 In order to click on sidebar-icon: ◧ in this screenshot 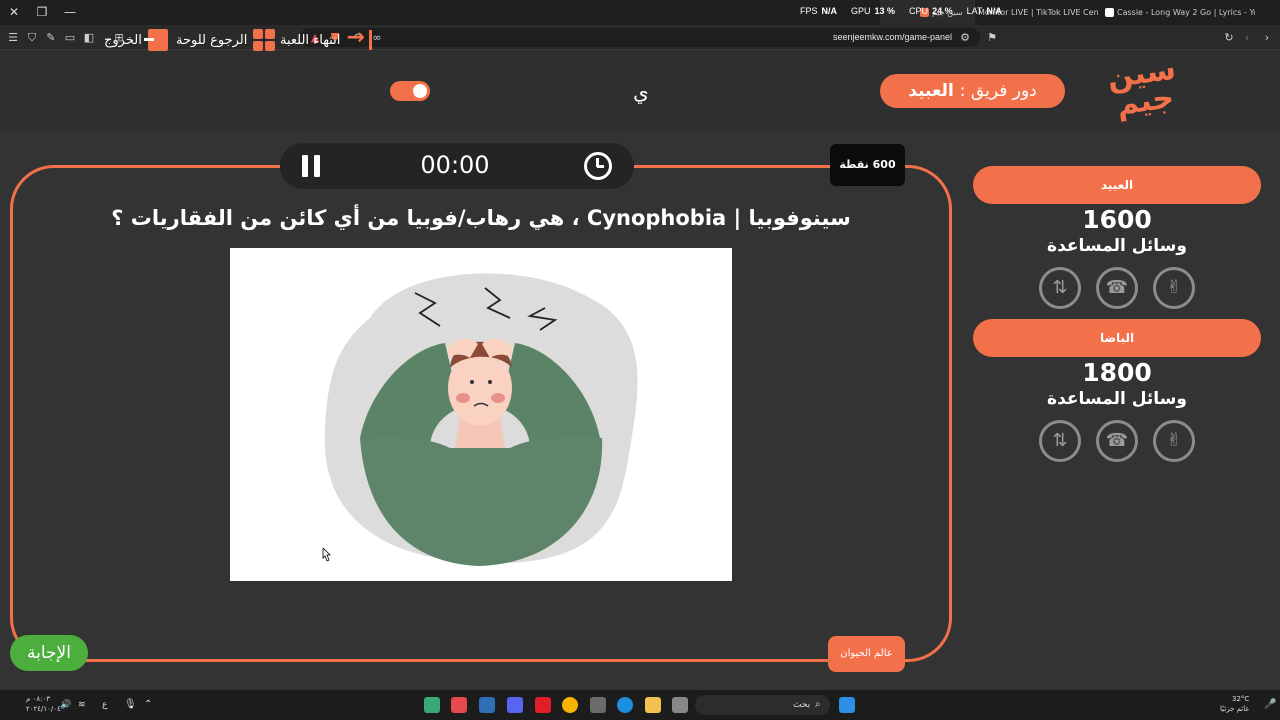, I will do `click(89, 37)`.